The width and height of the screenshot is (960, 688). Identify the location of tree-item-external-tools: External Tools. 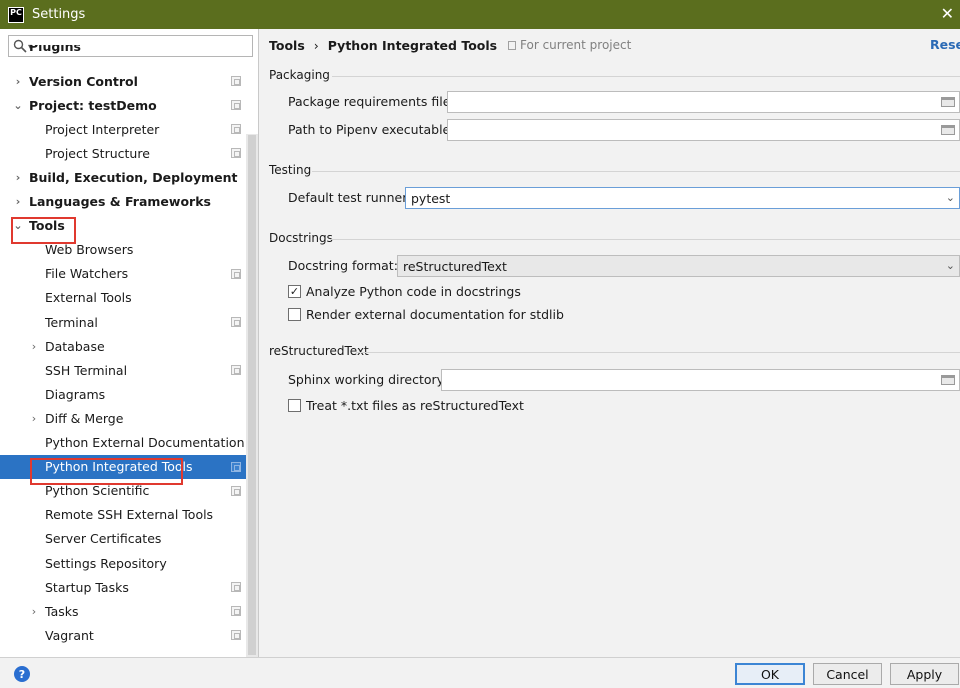
(129, 298).